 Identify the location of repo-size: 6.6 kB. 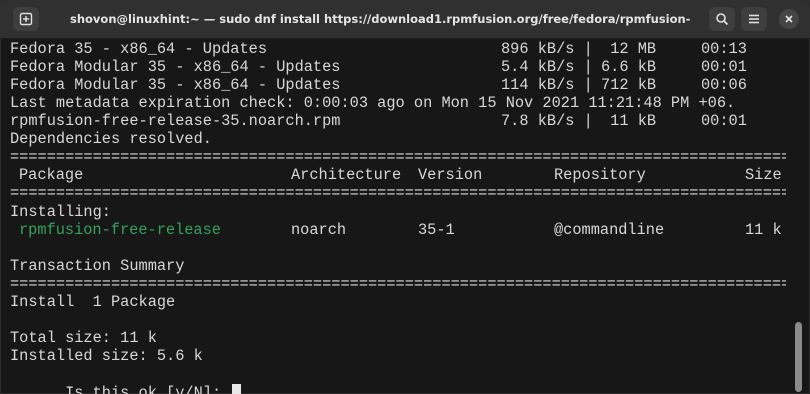
(629, 67).